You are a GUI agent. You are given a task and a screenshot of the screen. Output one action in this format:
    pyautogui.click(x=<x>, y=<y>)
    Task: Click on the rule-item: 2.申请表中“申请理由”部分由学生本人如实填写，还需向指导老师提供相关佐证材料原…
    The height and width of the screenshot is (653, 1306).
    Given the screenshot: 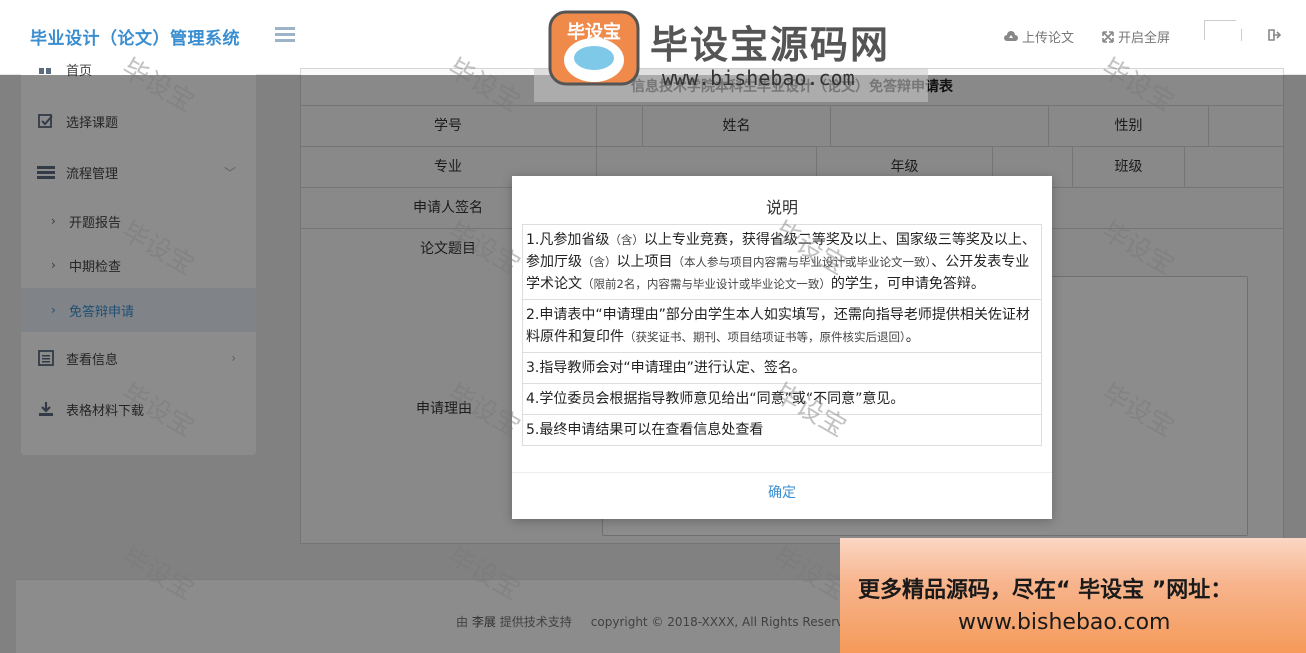 What is the action you would take?
    pyautogui.click(x=782, y=326)
    